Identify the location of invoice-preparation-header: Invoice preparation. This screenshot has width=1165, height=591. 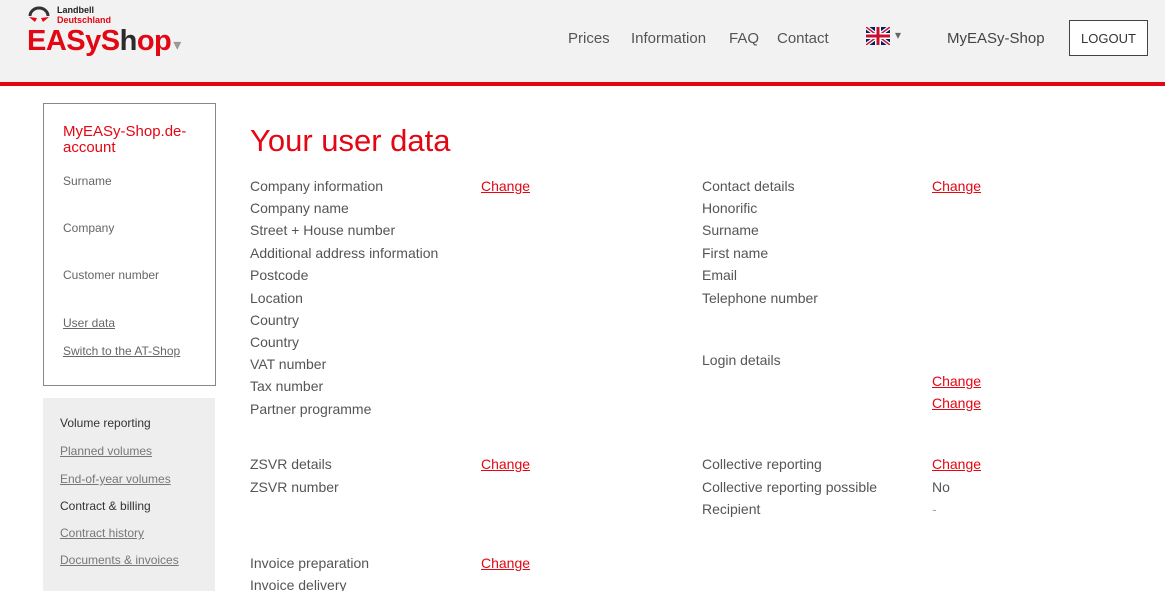
(310, 563).